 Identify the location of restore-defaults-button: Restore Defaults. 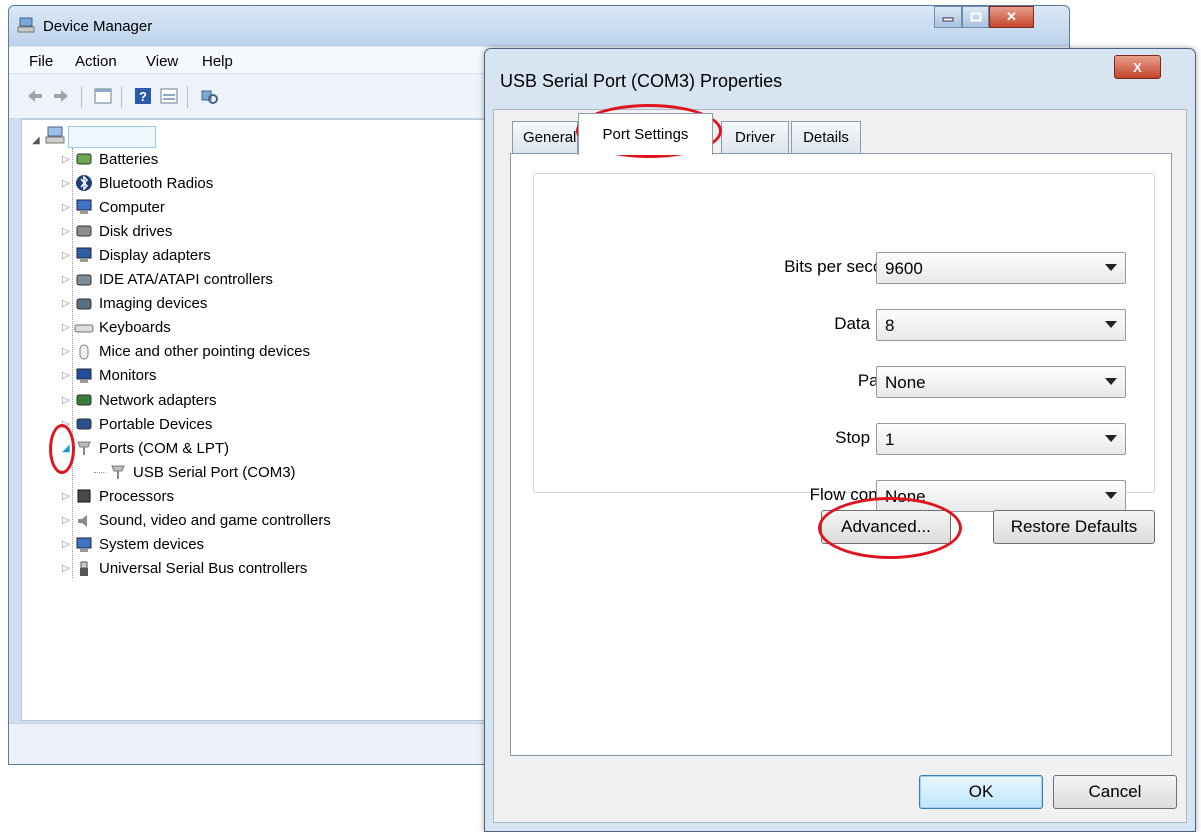
(1074, 527).